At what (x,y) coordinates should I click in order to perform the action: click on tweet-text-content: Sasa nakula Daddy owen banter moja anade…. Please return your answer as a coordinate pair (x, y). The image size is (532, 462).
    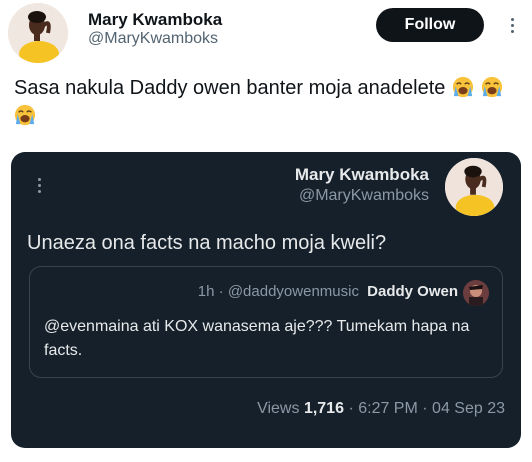
    Looking at the image, I should click on (230, 88).